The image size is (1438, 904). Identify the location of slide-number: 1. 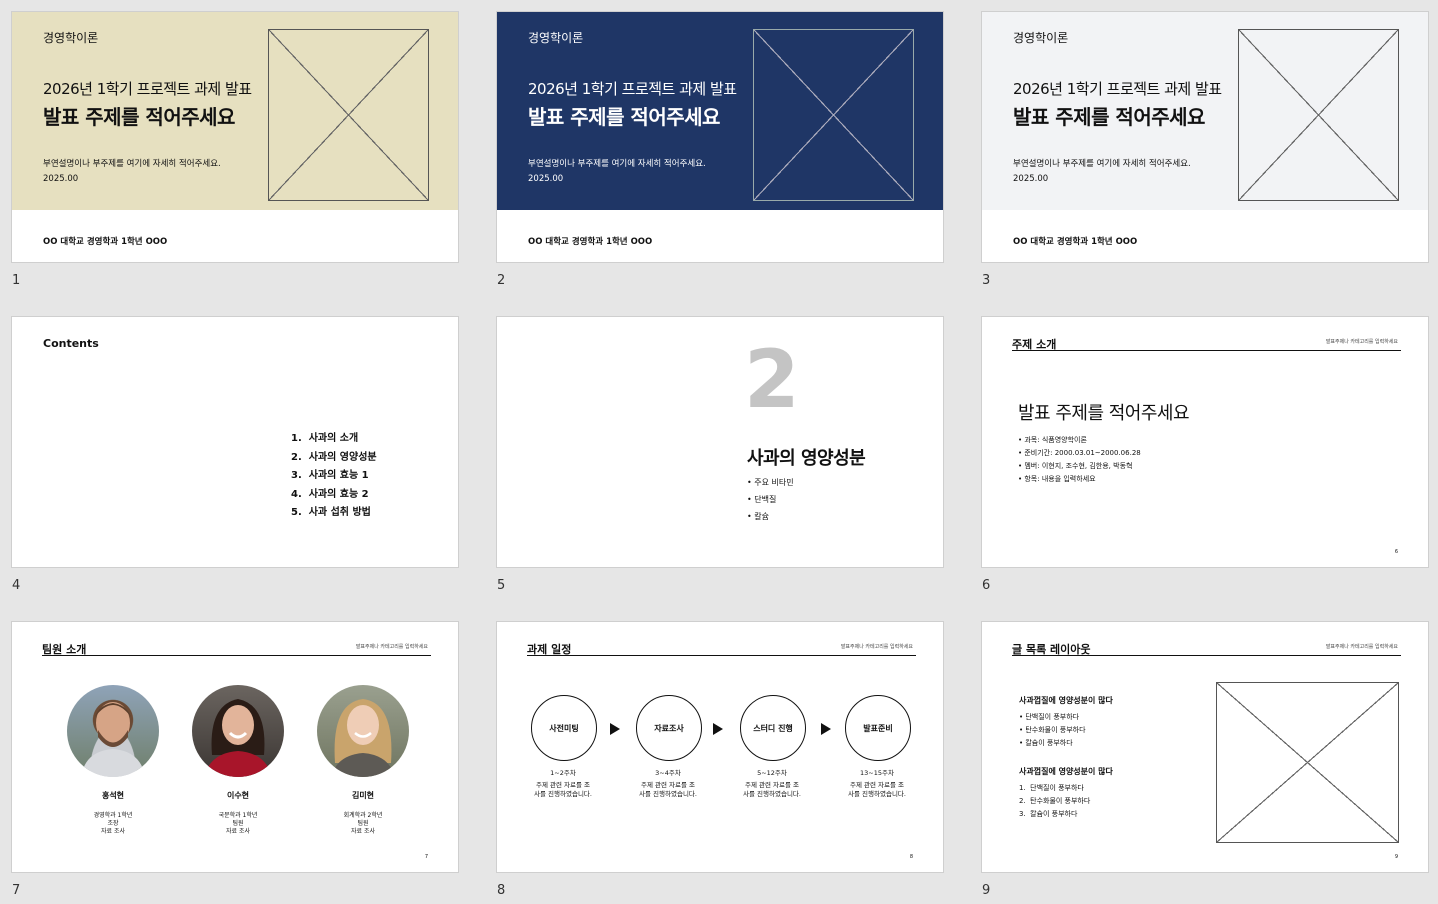
(16, 280).